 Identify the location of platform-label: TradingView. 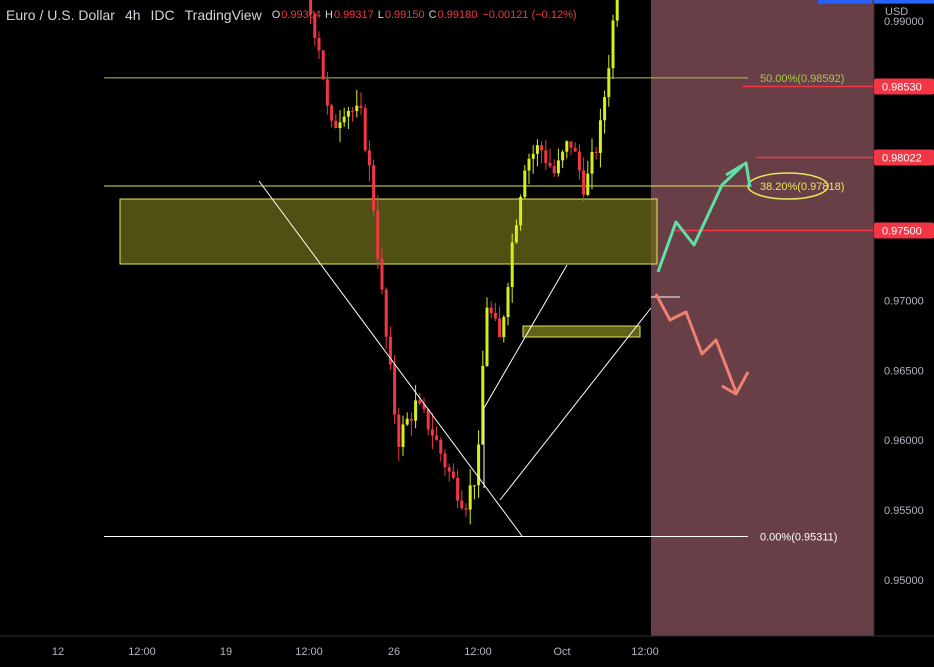
(223, 15).